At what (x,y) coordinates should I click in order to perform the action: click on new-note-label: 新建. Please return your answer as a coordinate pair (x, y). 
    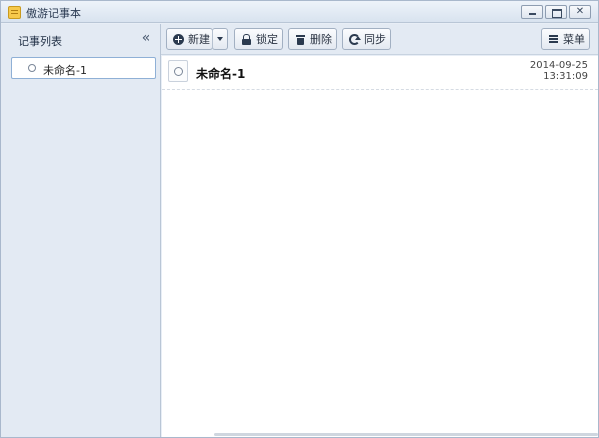
    Looking at the image, I should click on (199, 39).